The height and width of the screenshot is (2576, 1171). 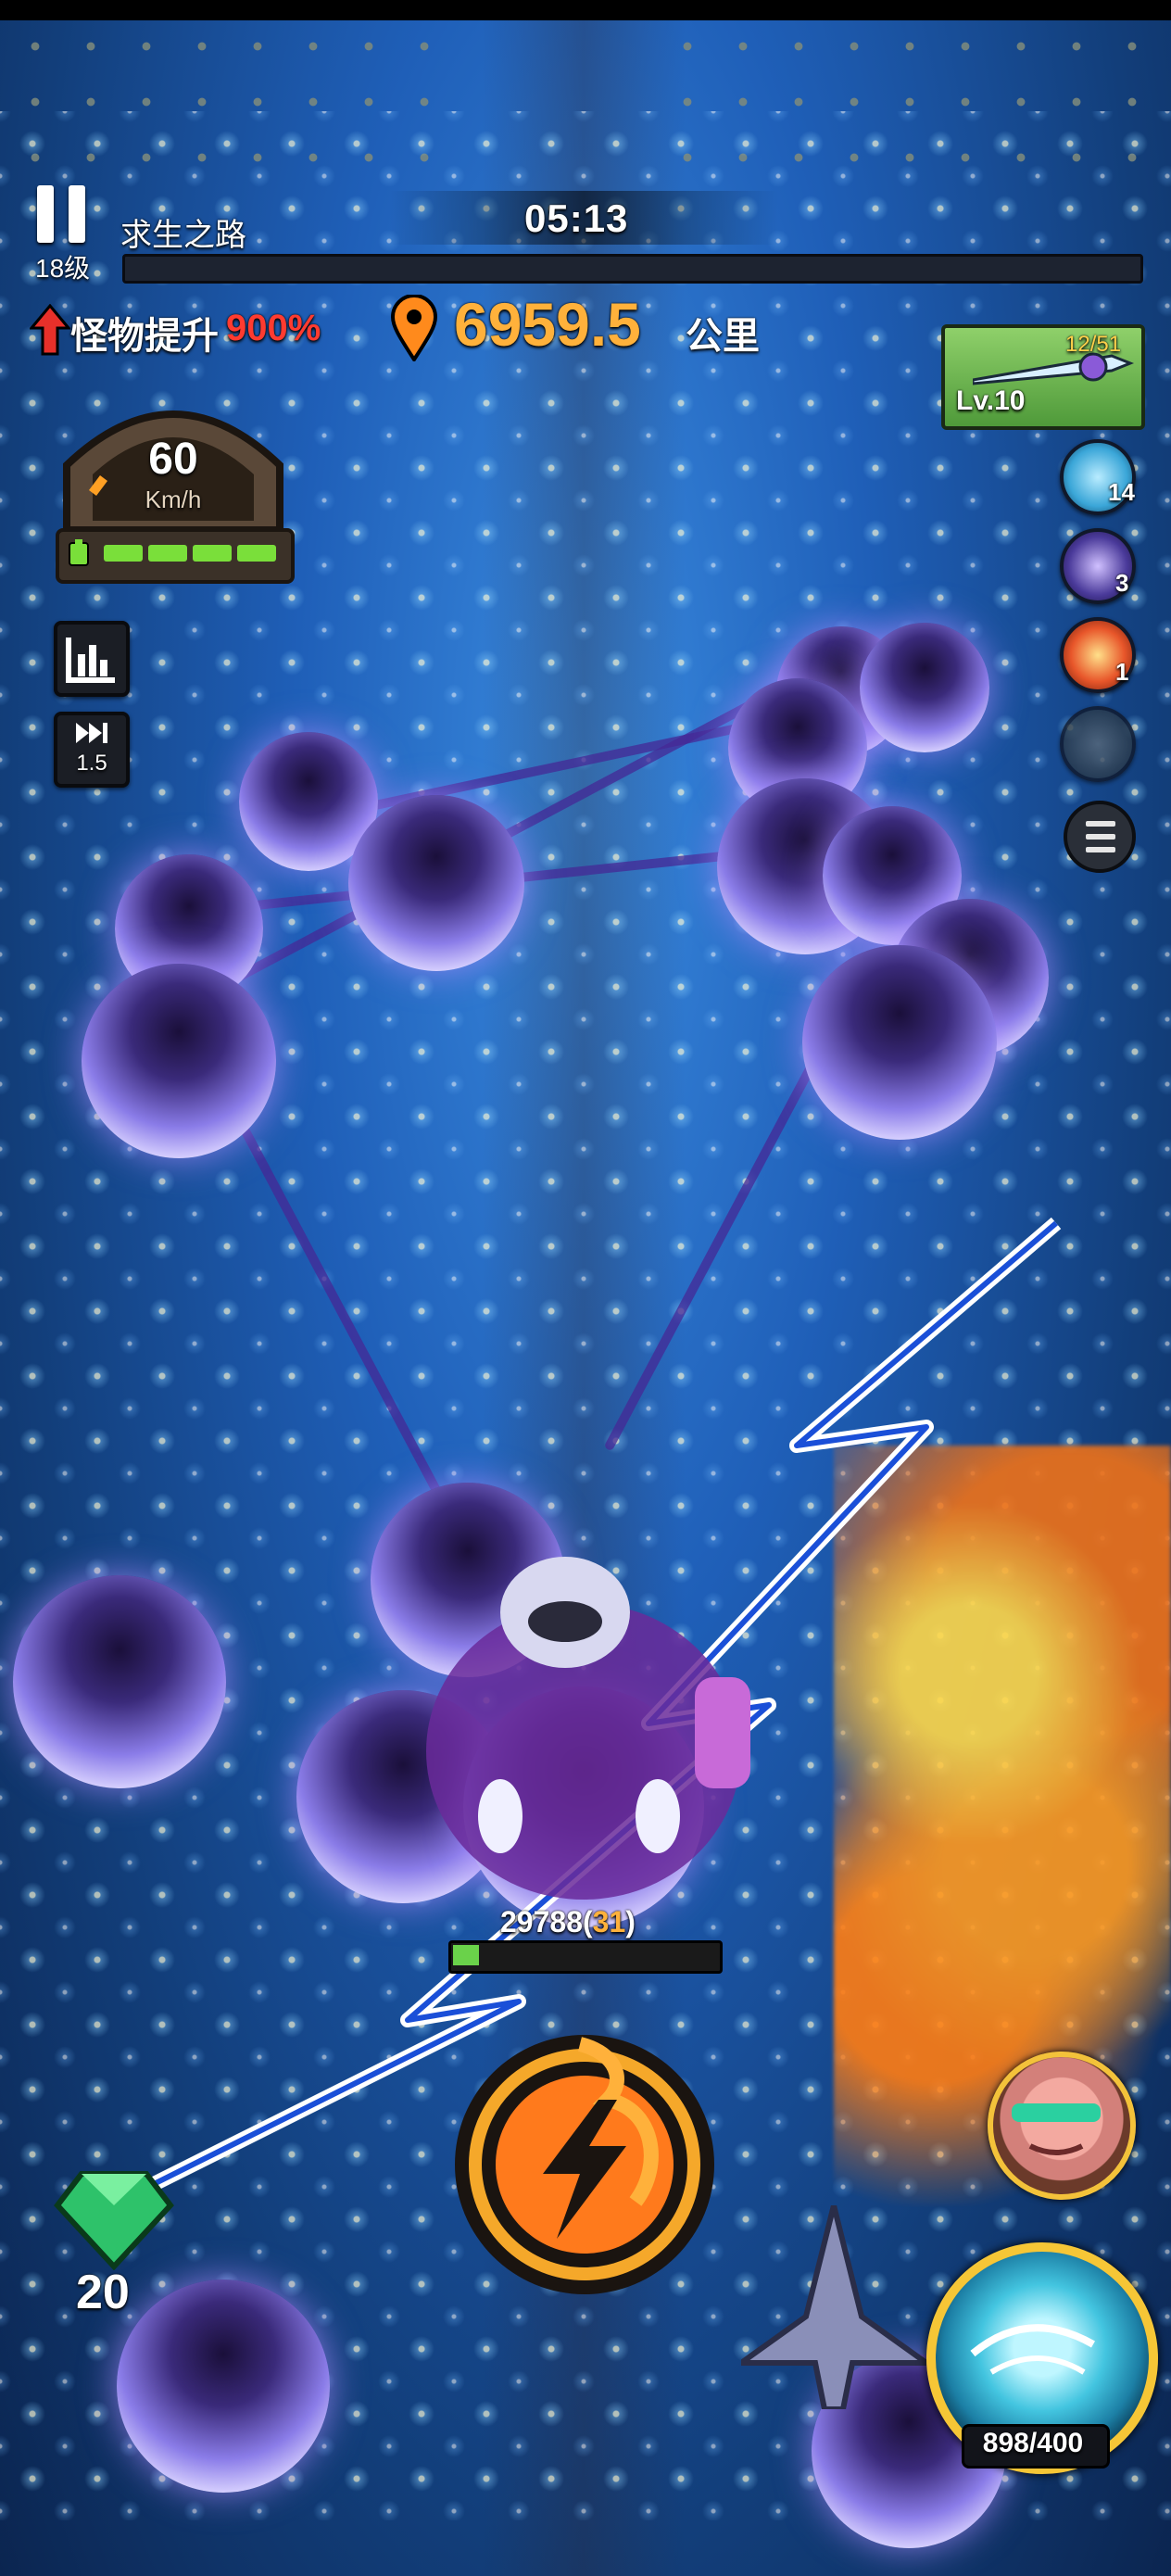 What do you see at coordinates (1098, 744) in the screenshot?
I see `empty-skill-slot` at bounding box center [1098, 744].